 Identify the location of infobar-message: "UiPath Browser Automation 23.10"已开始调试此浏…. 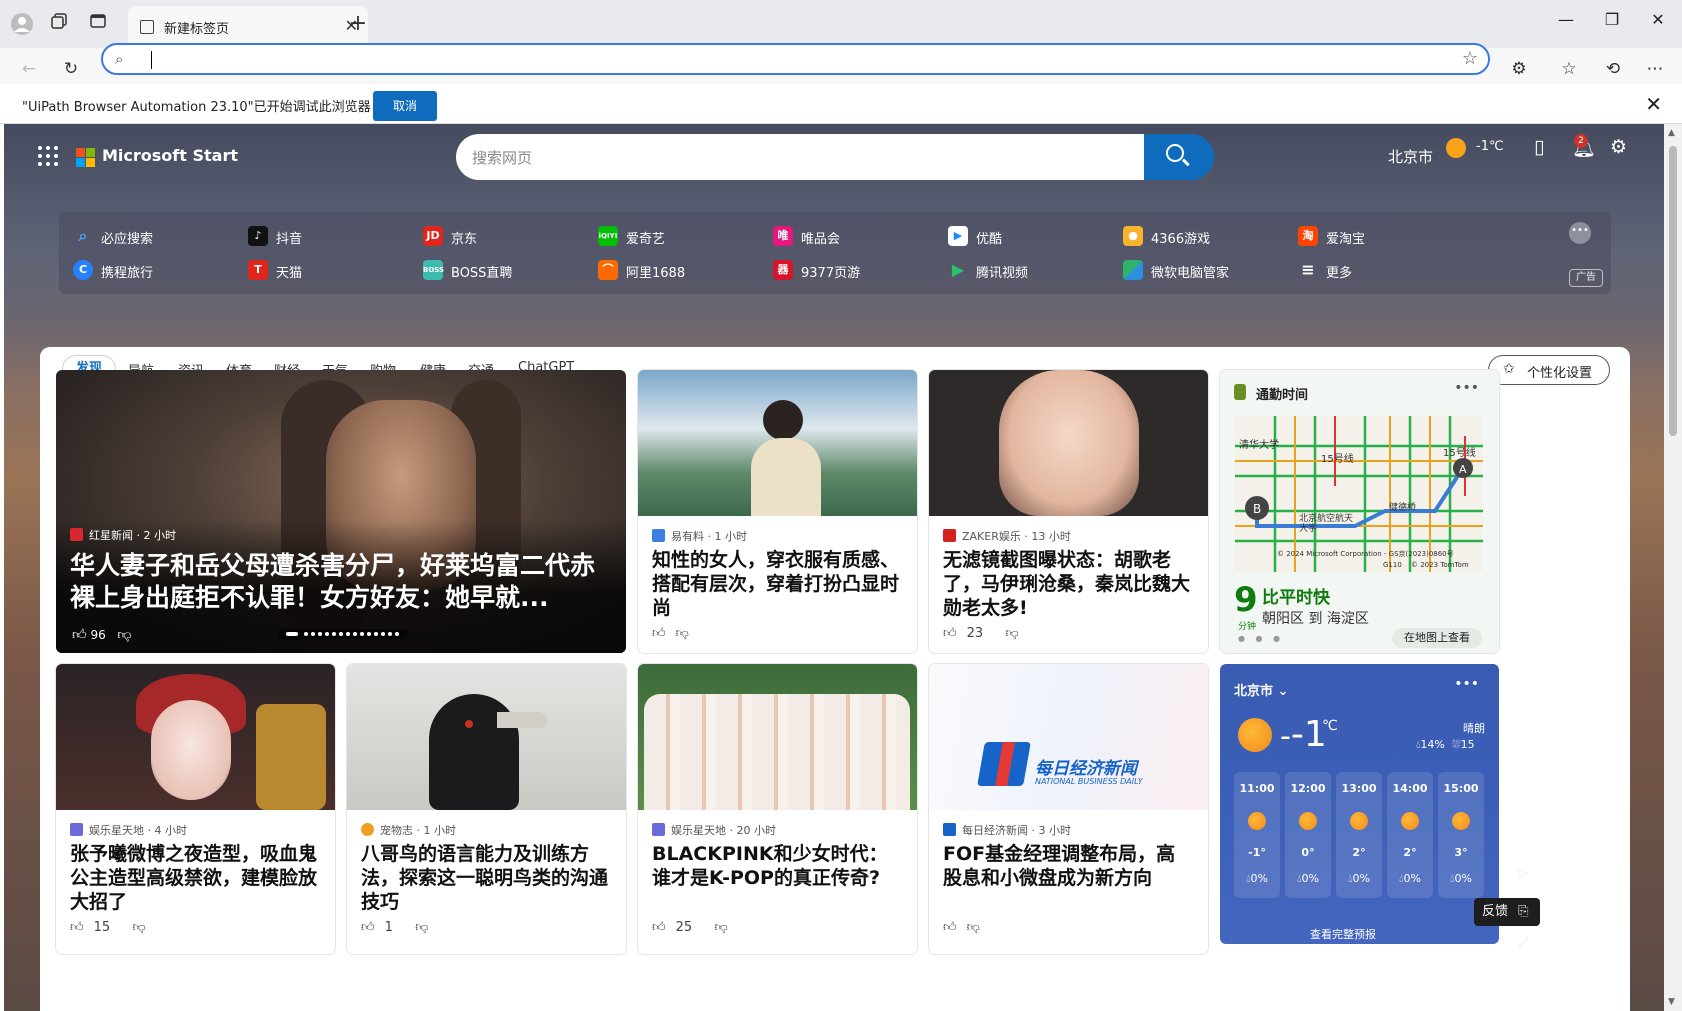
(196, 107).